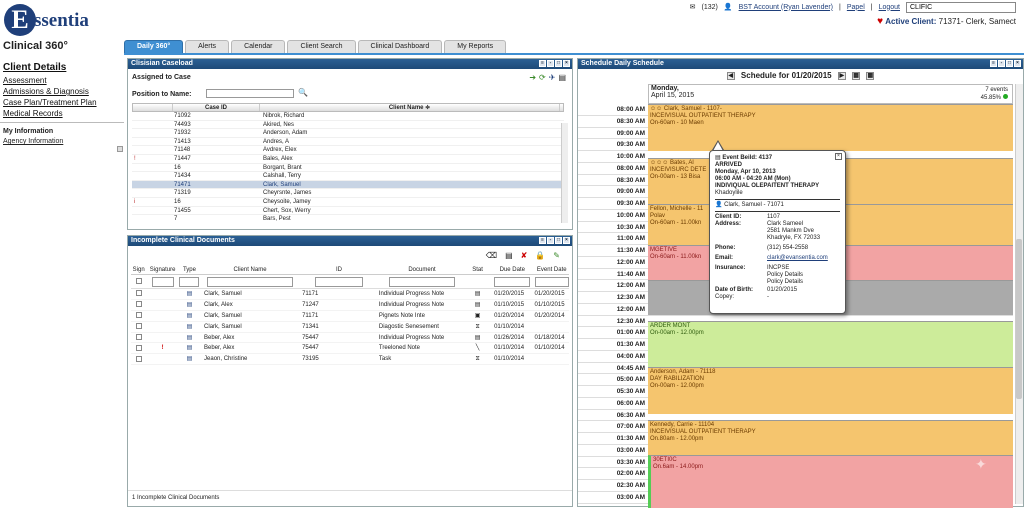  I want to click on table-row: ▤ Jeaon, Christine 73195 Task ⧖ 01/10/2014, so click(350, 360).